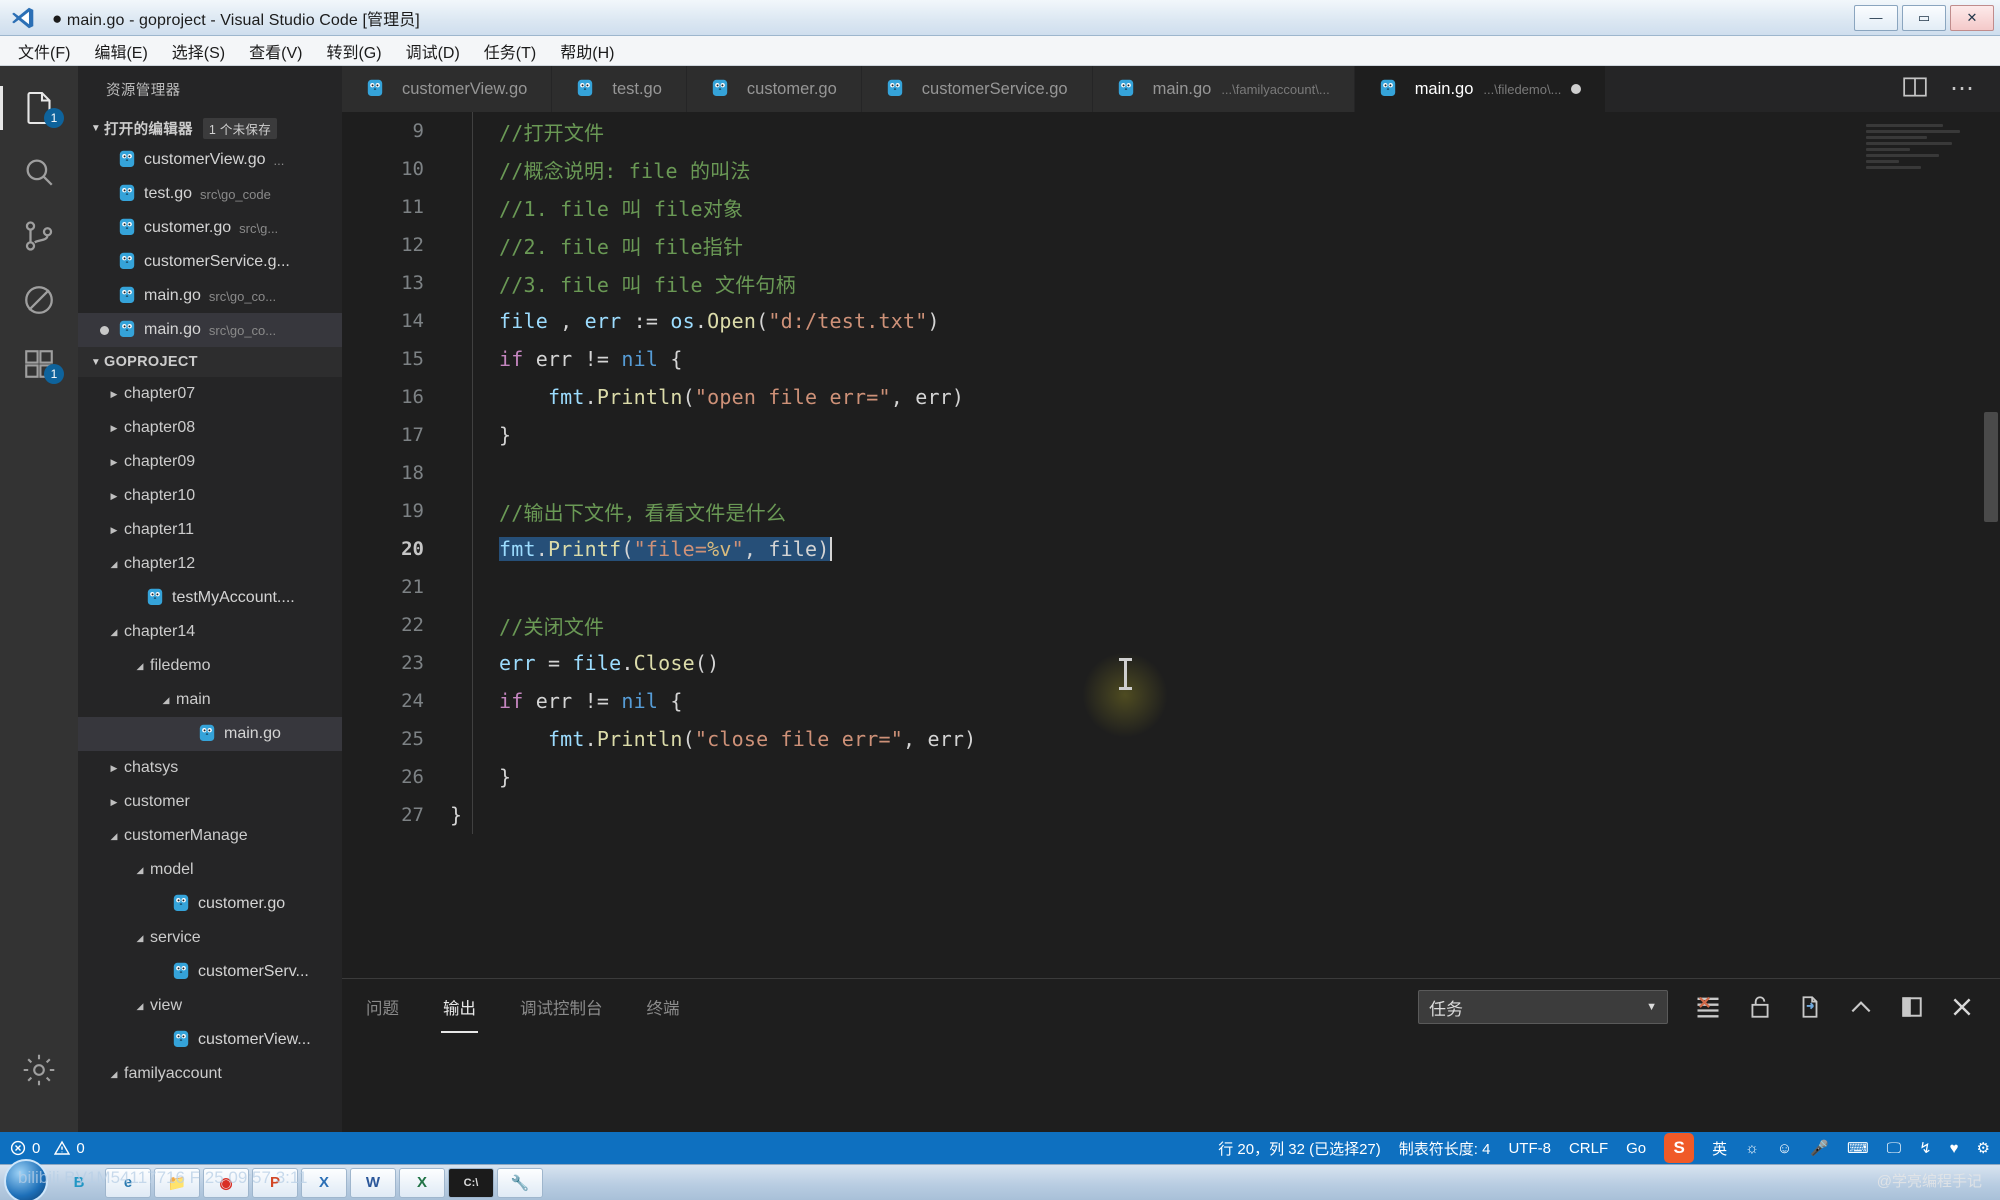 The width and height of the screenshot is (2000, 1200). I want to click on collapse-panel-icon, so click(1861, 1007).